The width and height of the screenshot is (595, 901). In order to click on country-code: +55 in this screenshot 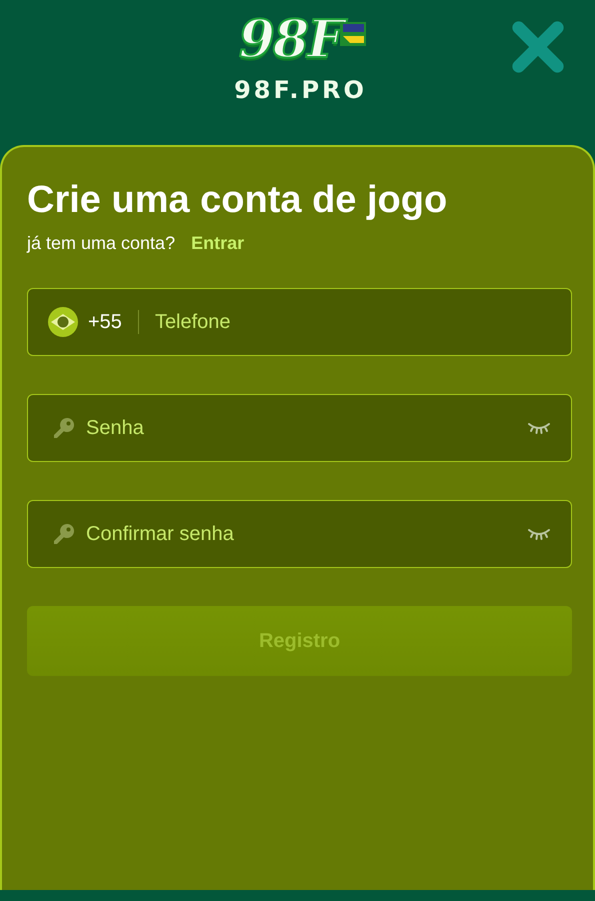, I will do `click(105, 322)`.